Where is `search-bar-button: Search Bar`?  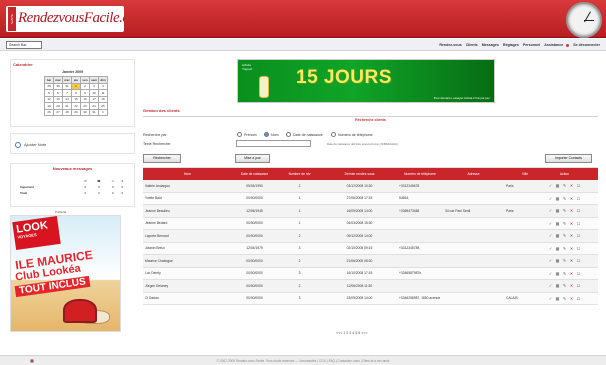 search-bar-button: Search Bar is located at coordinates (24, 45).